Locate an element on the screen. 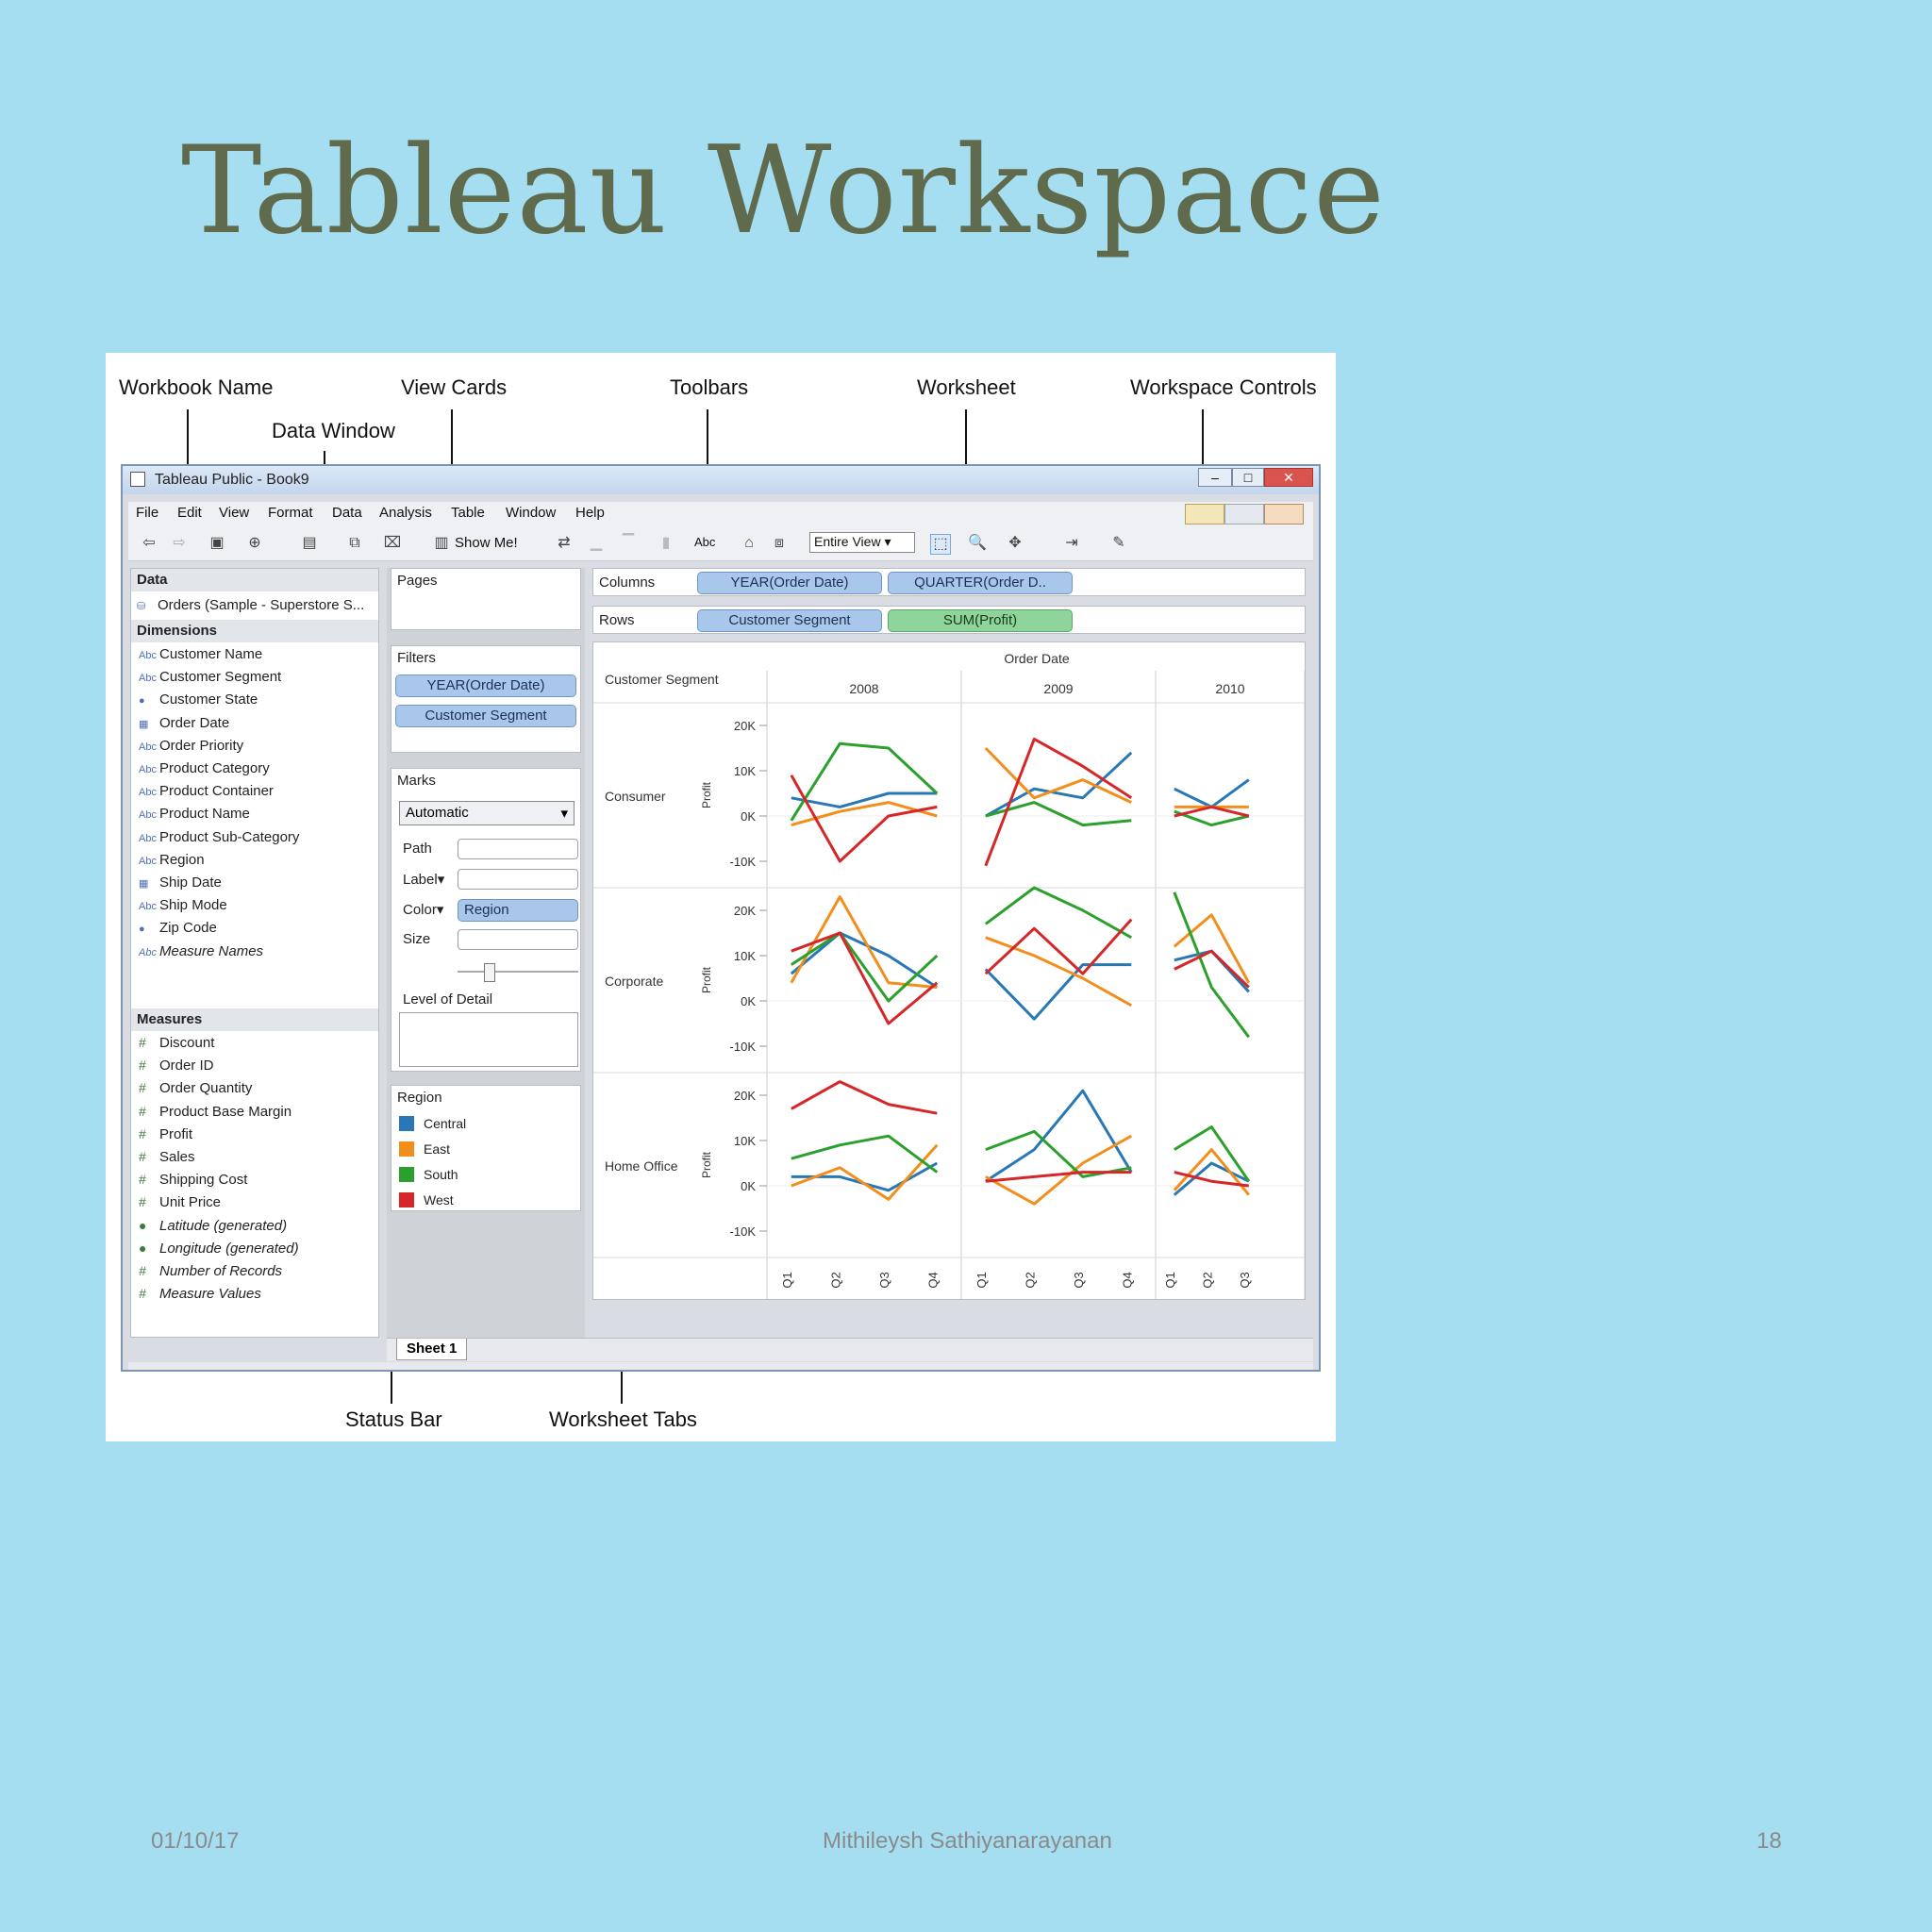 The image size is (1932, 1932). dimension-field-label: Product Category is located at coordinates (214, 768).